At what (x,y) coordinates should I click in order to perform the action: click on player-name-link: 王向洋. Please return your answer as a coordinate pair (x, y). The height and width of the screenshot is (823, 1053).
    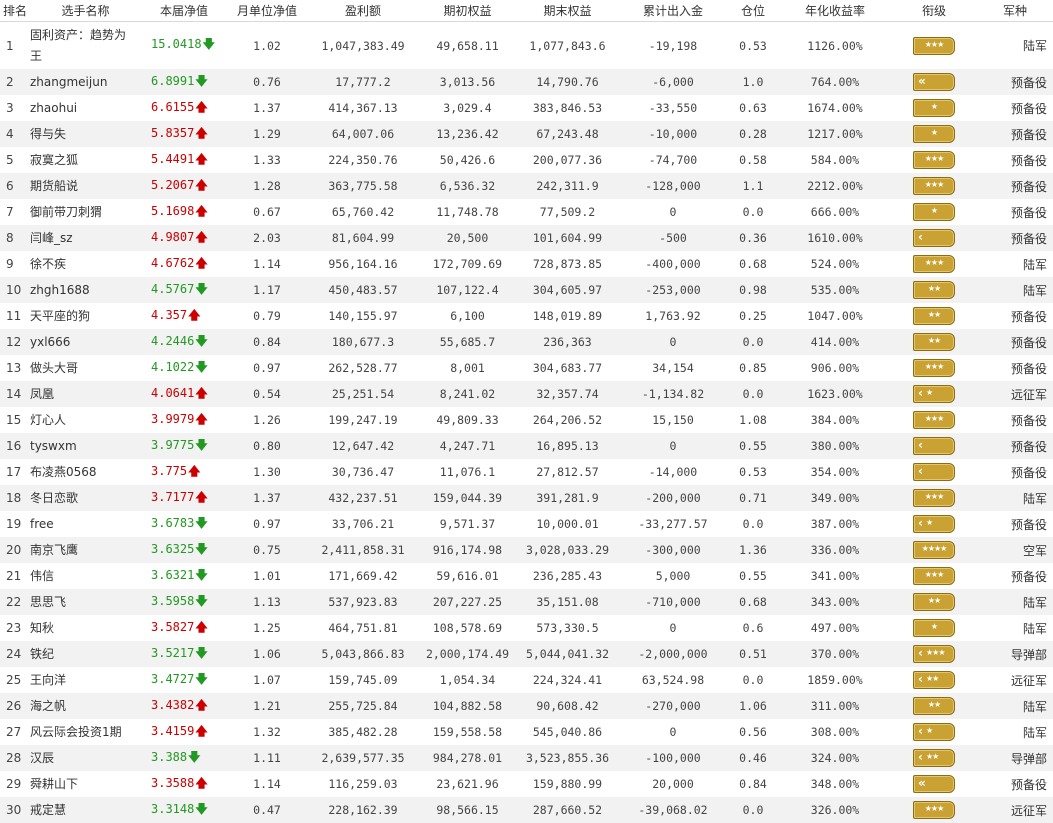
    Looking at the image, I should click on (85, 680).